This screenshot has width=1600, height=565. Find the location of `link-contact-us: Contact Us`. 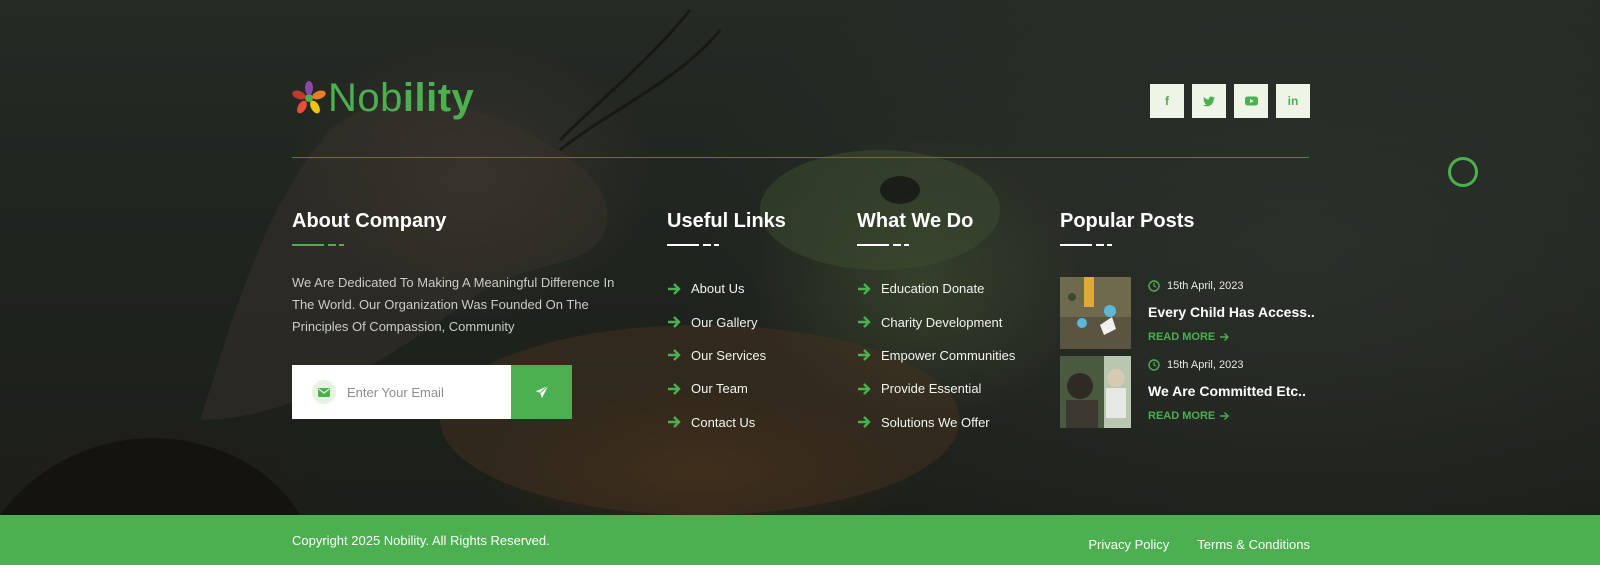

link-contact-us: Contact Us is located at coordinates (716, 422).